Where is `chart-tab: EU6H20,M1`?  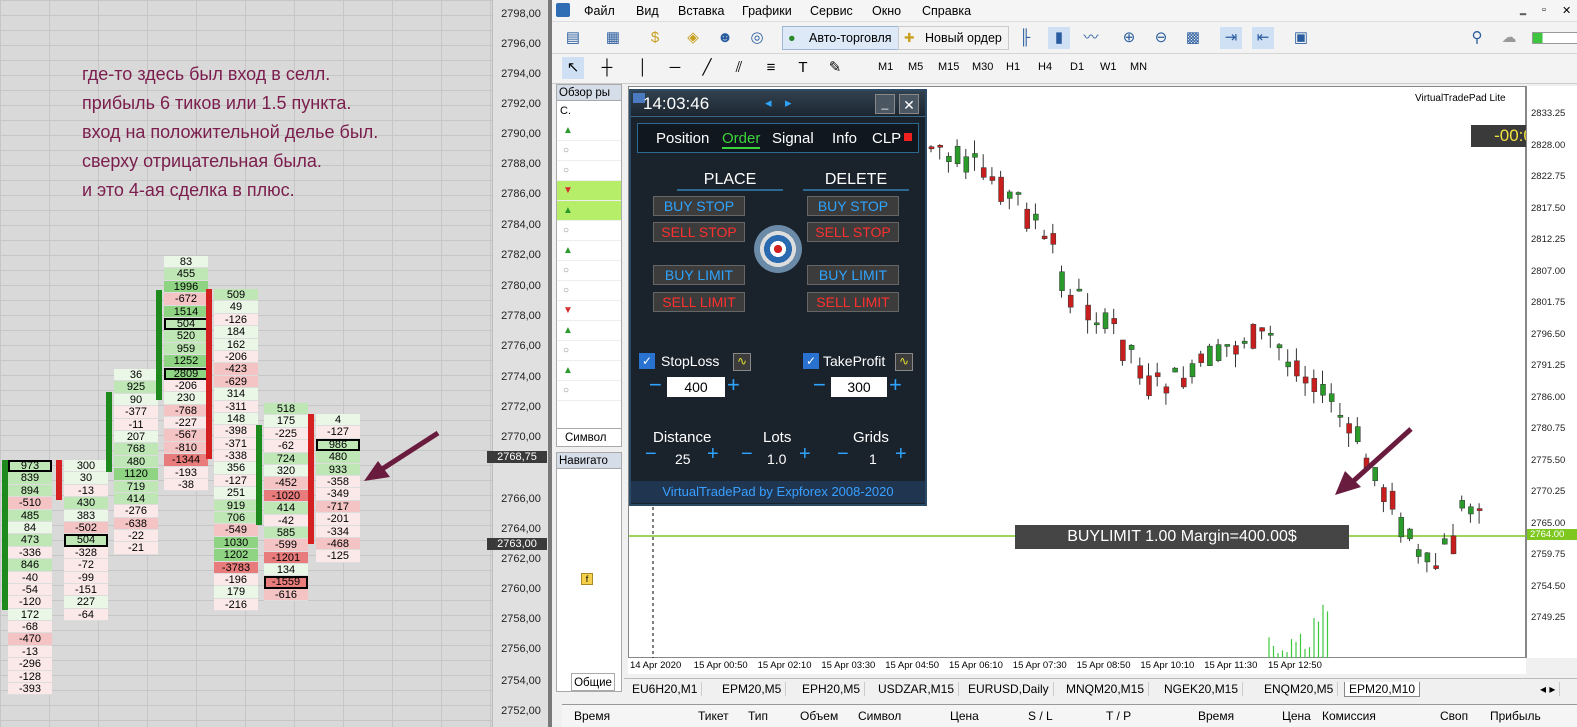 chart-tab: EU6H20,M1 is located at coordinates (665, 689).